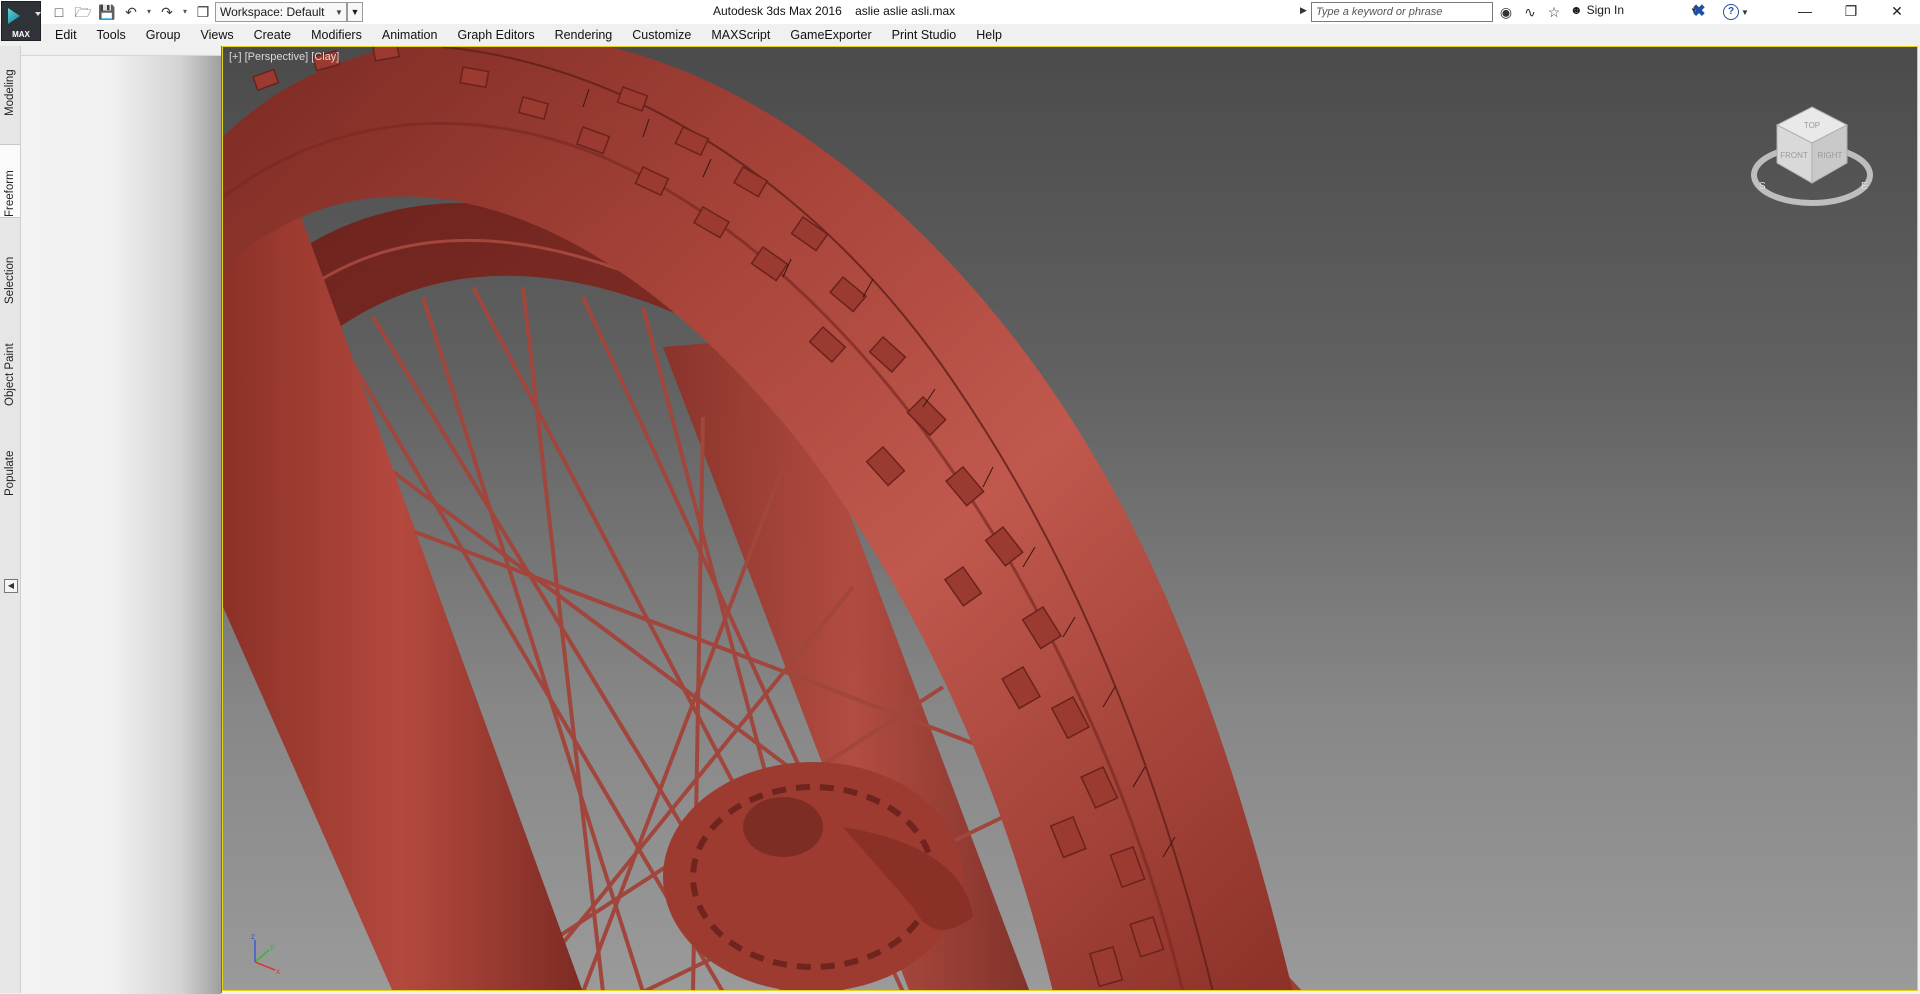  What do you see at coordinates (21, 34) in the screenshot?
I see `app-button-label: MAX` at bounding box center [21, 34].